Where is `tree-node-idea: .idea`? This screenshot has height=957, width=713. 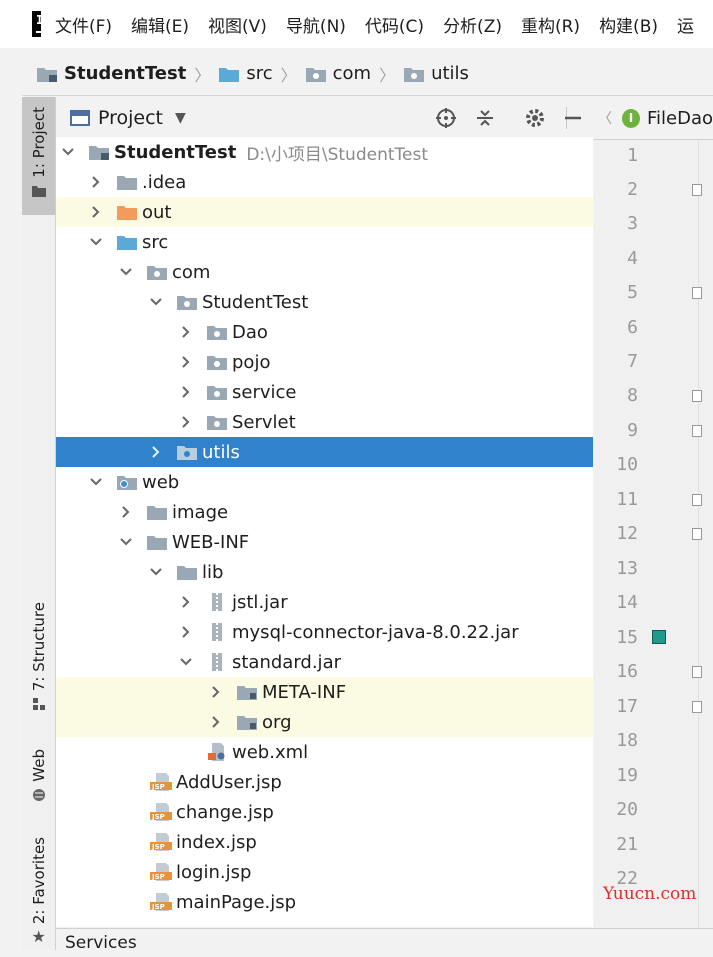 tree-node-idea: .idea is located at coordinates (324, 182).